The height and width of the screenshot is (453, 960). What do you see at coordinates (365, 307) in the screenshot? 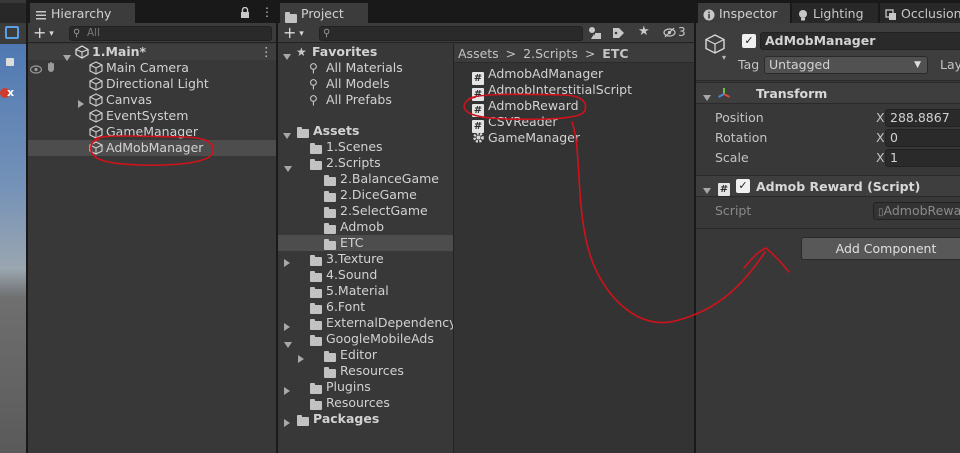
I see `project-folder-item: 6.Font` at bounding box center [365, 307].